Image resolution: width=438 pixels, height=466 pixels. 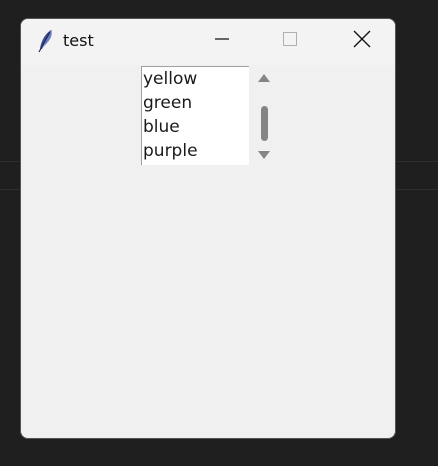 I want to click on scroll-down-button, so click(x=264, y=154).